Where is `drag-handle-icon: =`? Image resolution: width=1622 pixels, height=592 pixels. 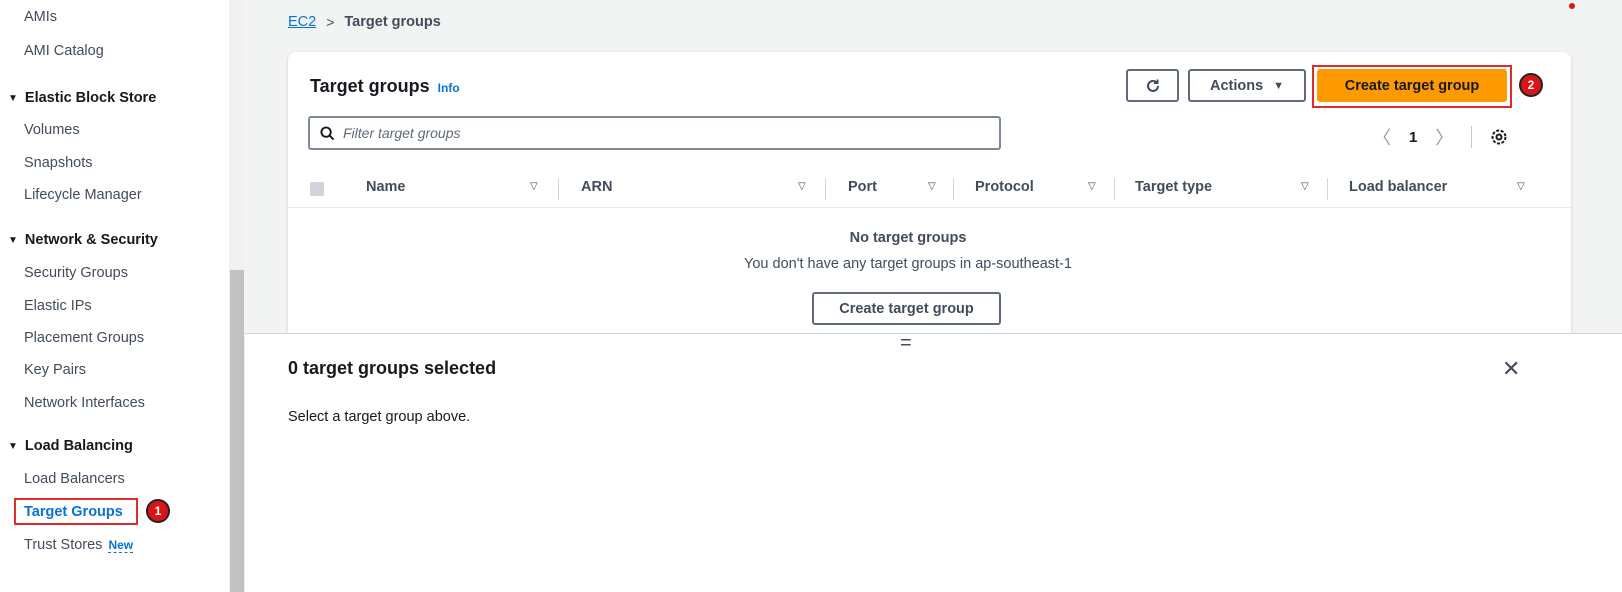 drag-handle-icon: = is located at coordinates (906, 343).